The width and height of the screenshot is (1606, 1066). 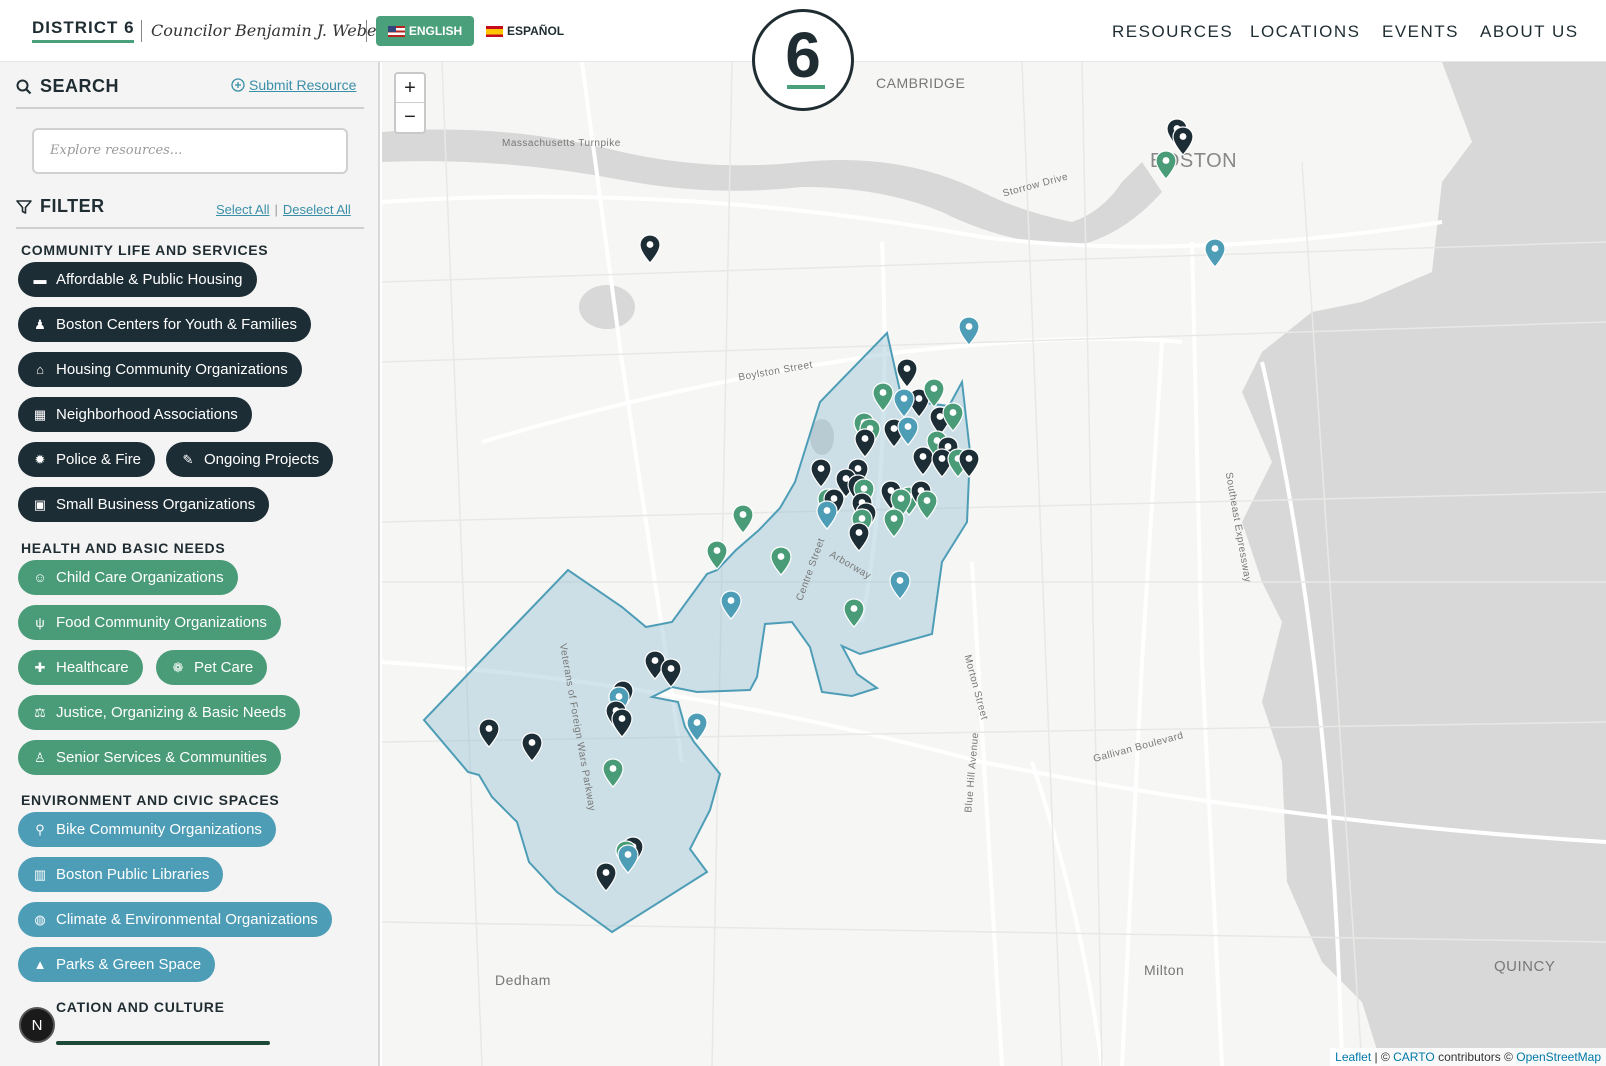 I want to click on filter-label: Justice, Organizing & Basic Needs, so click(x=171, y=712).